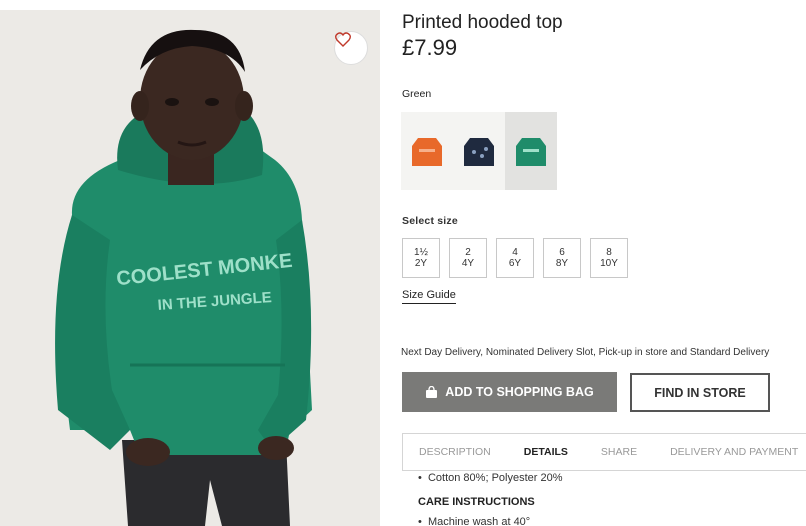  What do you see at coordinates (192, 100) in the screenshot?
I see `child-head` at bounding box center [192, 100].